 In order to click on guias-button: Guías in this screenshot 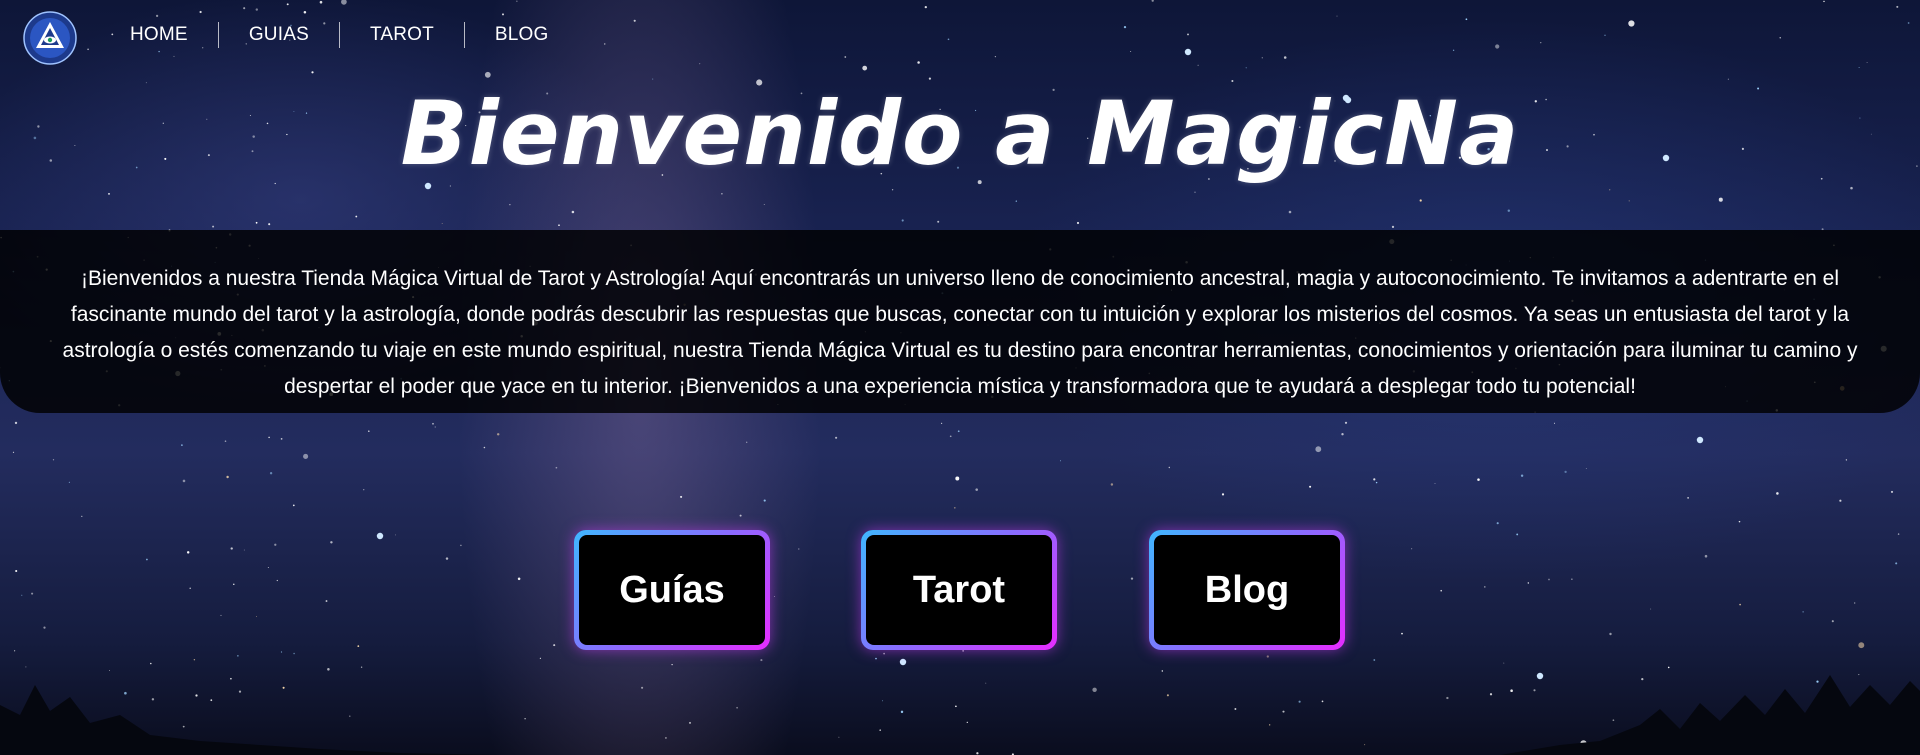, I will do `click(672, 590)`.